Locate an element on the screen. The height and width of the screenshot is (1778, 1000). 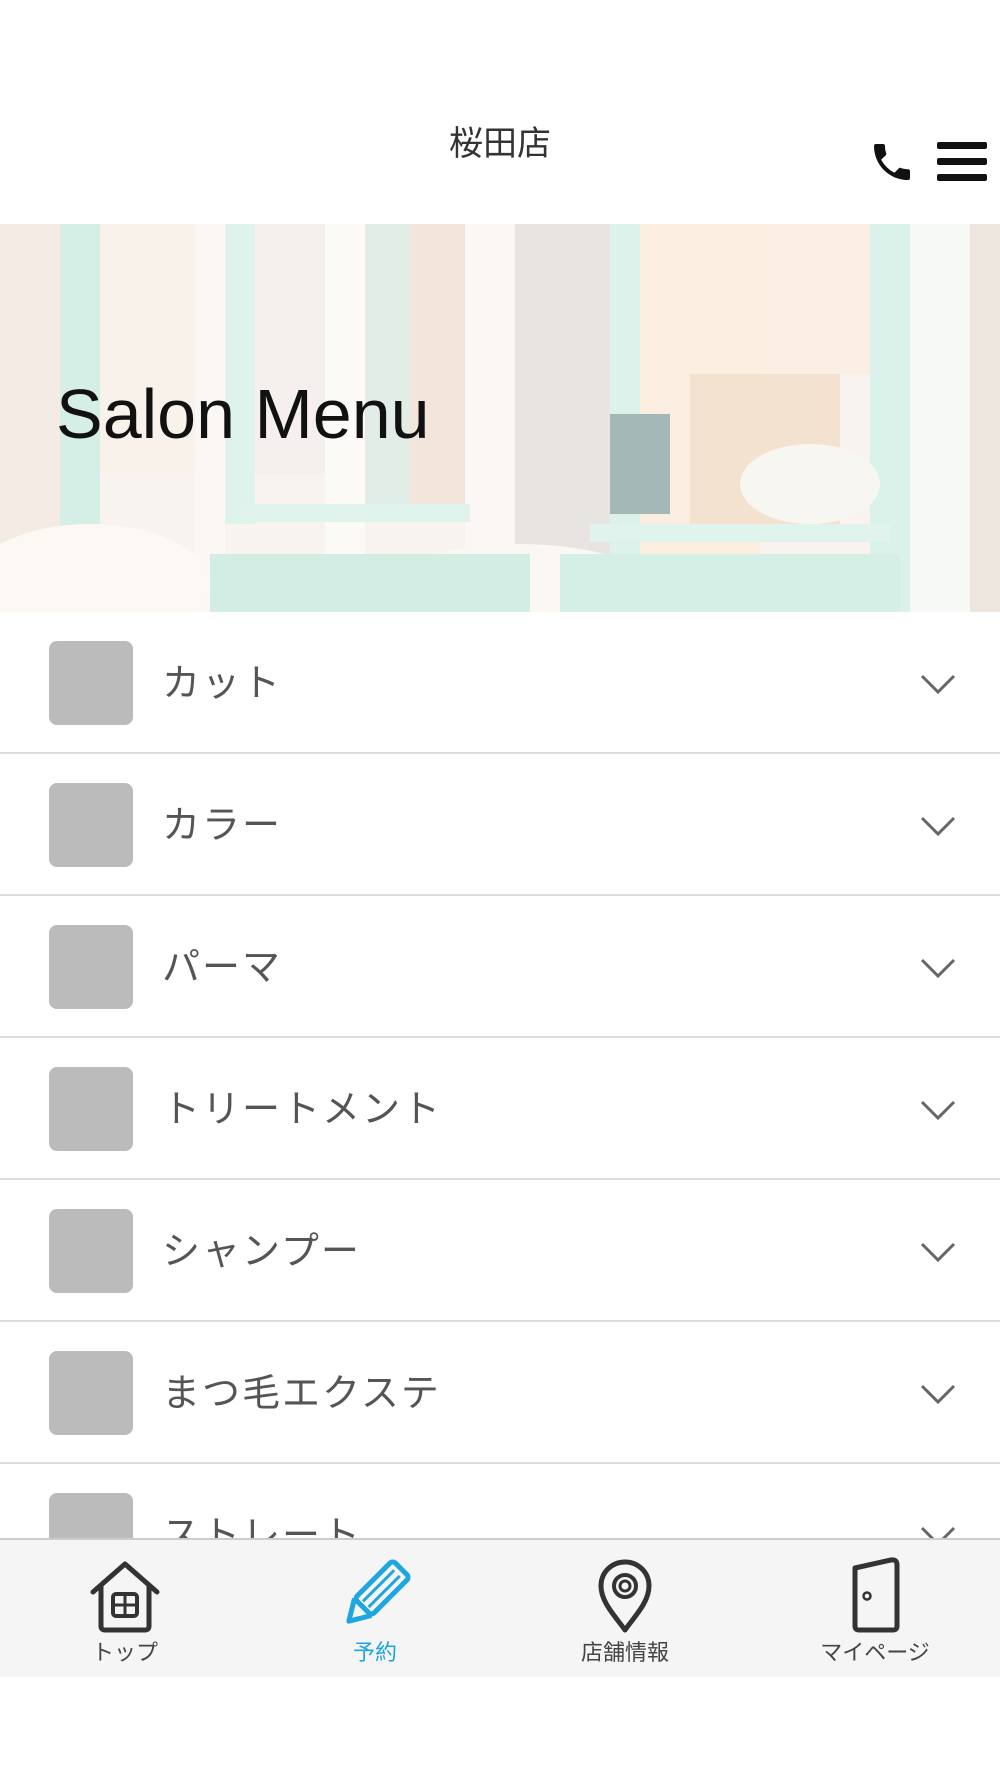
menu-item-treatment: トリートメント is located at coordinates (500, 1109).